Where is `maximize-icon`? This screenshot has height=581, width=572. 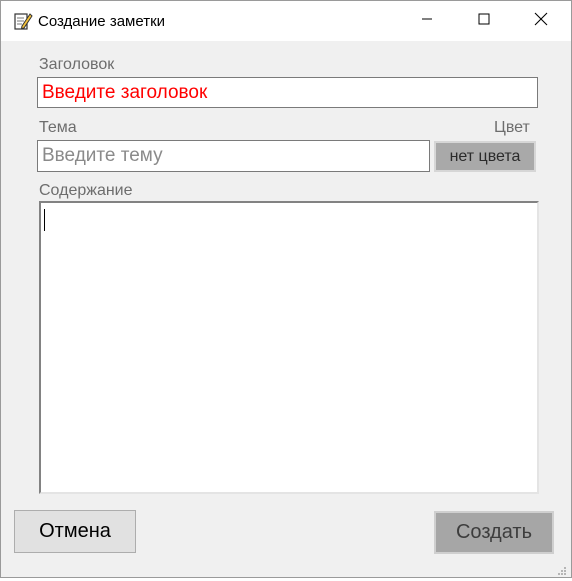 maximize-icon is located at coordinates (484, 21).